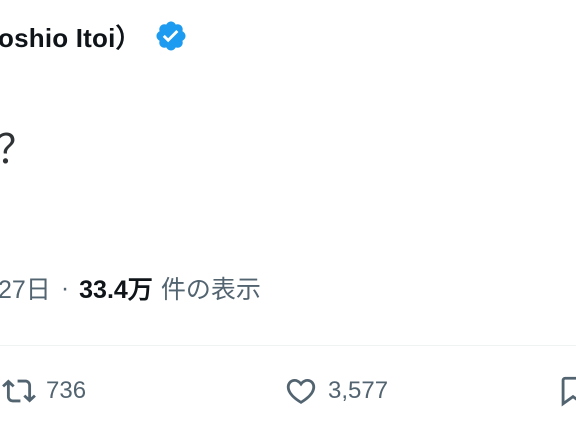 This screenshot has width=576, height=430. I want to click on bookmark-button, so click(566, 391).